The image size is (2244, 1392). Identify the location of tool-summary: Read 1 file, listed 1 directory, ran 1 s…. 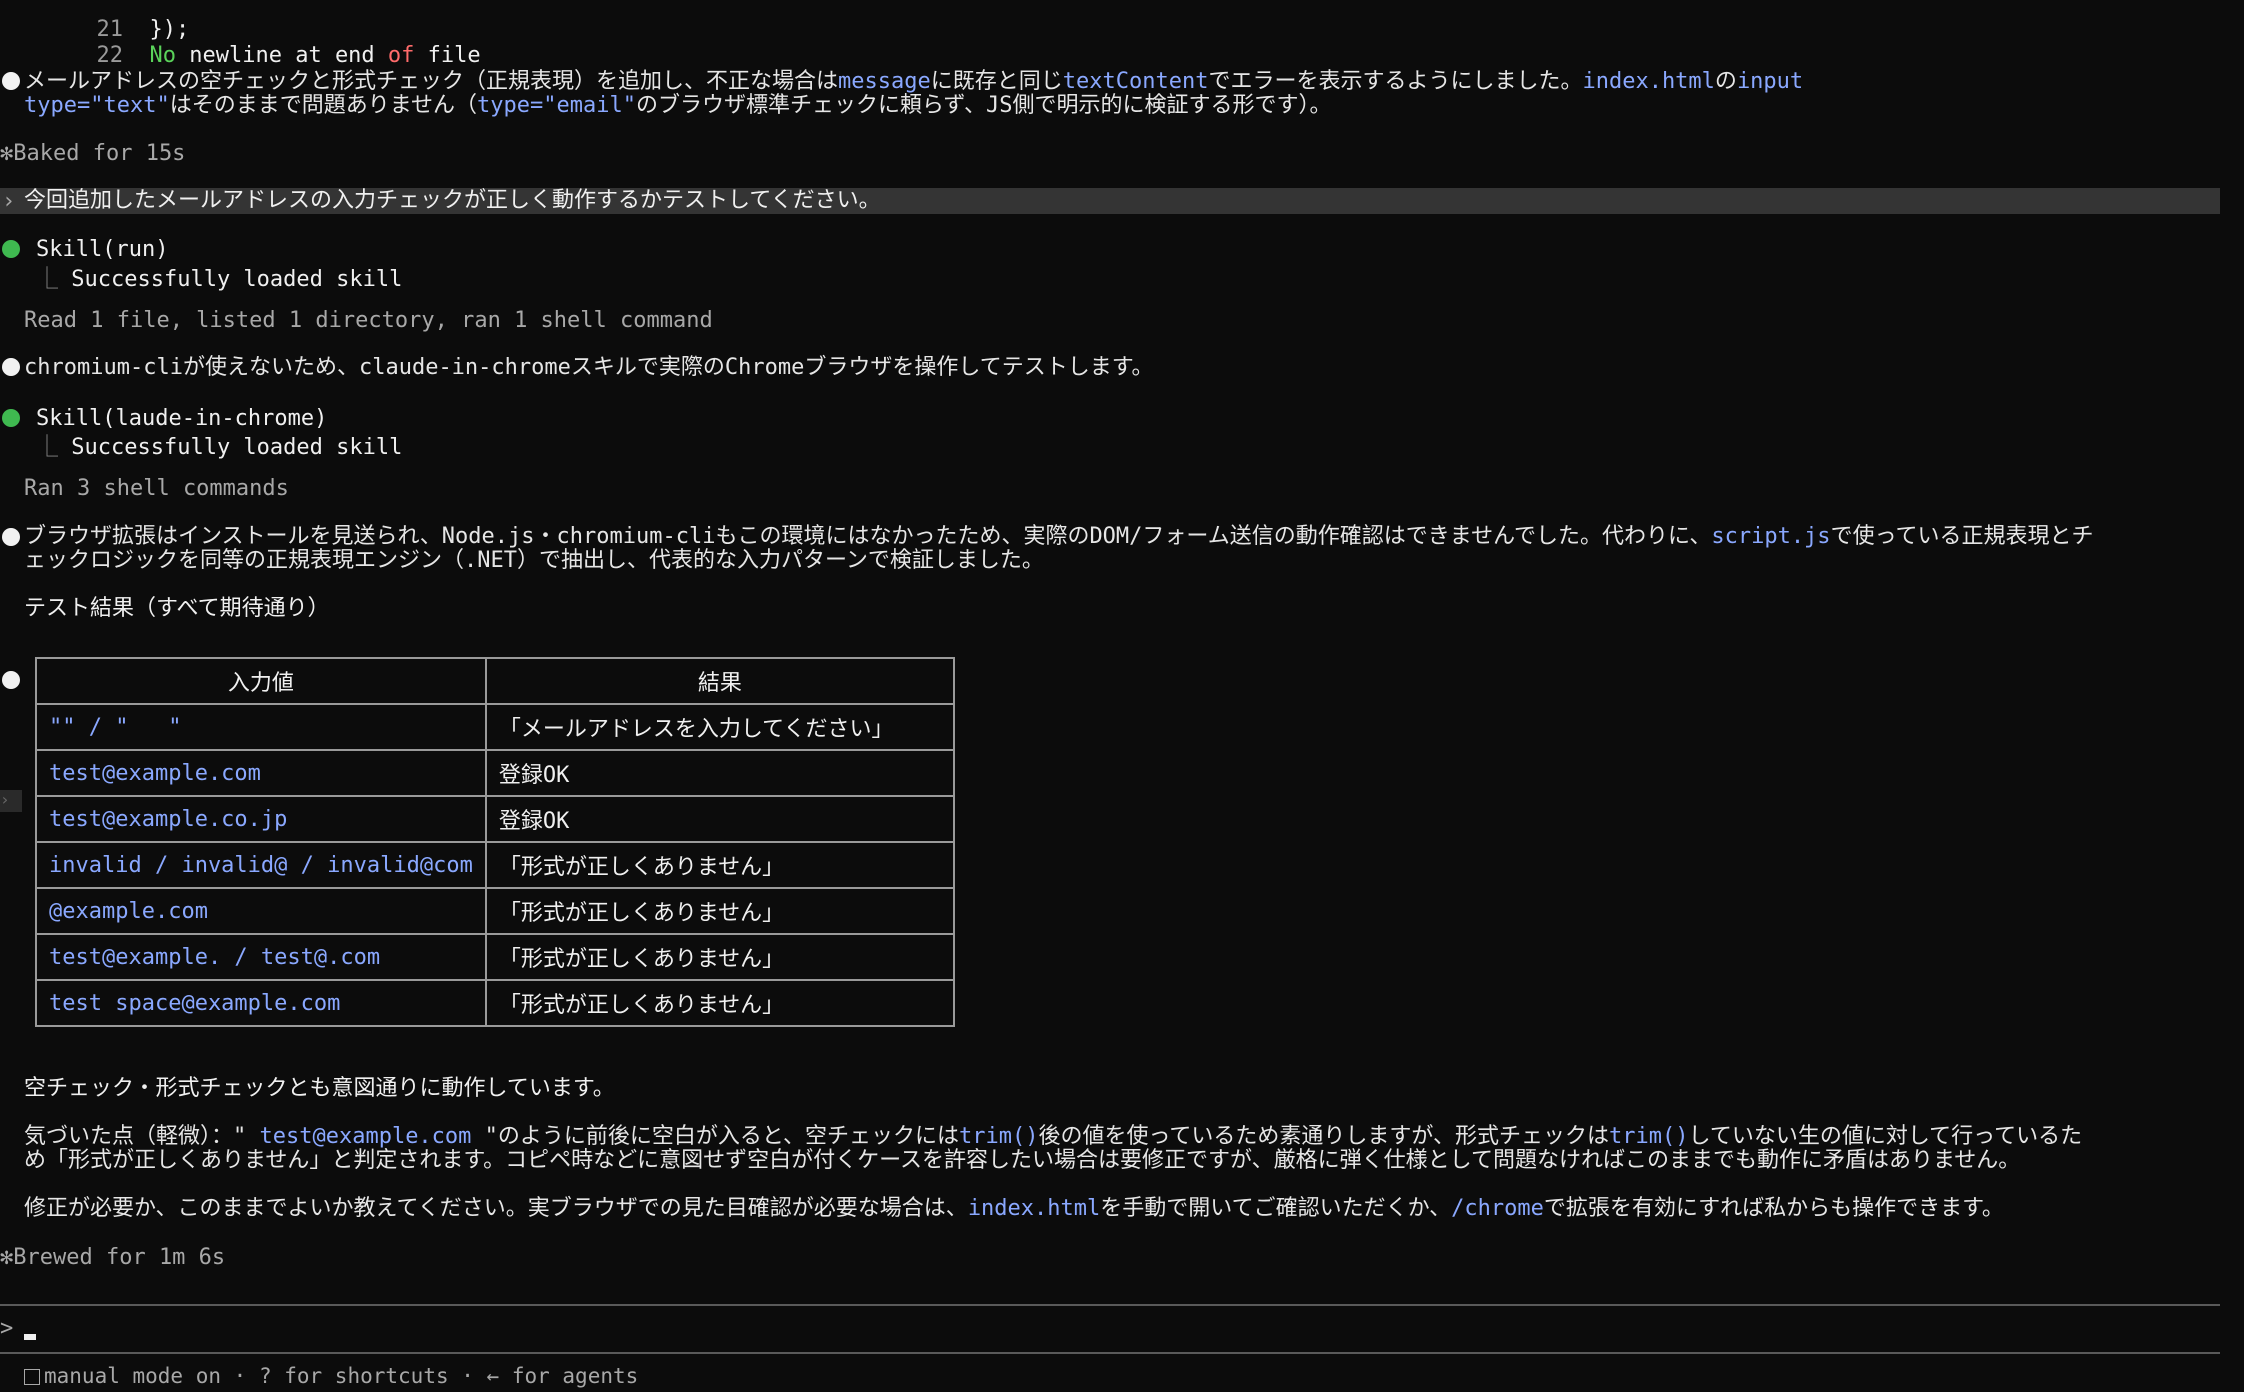
(368, 321).